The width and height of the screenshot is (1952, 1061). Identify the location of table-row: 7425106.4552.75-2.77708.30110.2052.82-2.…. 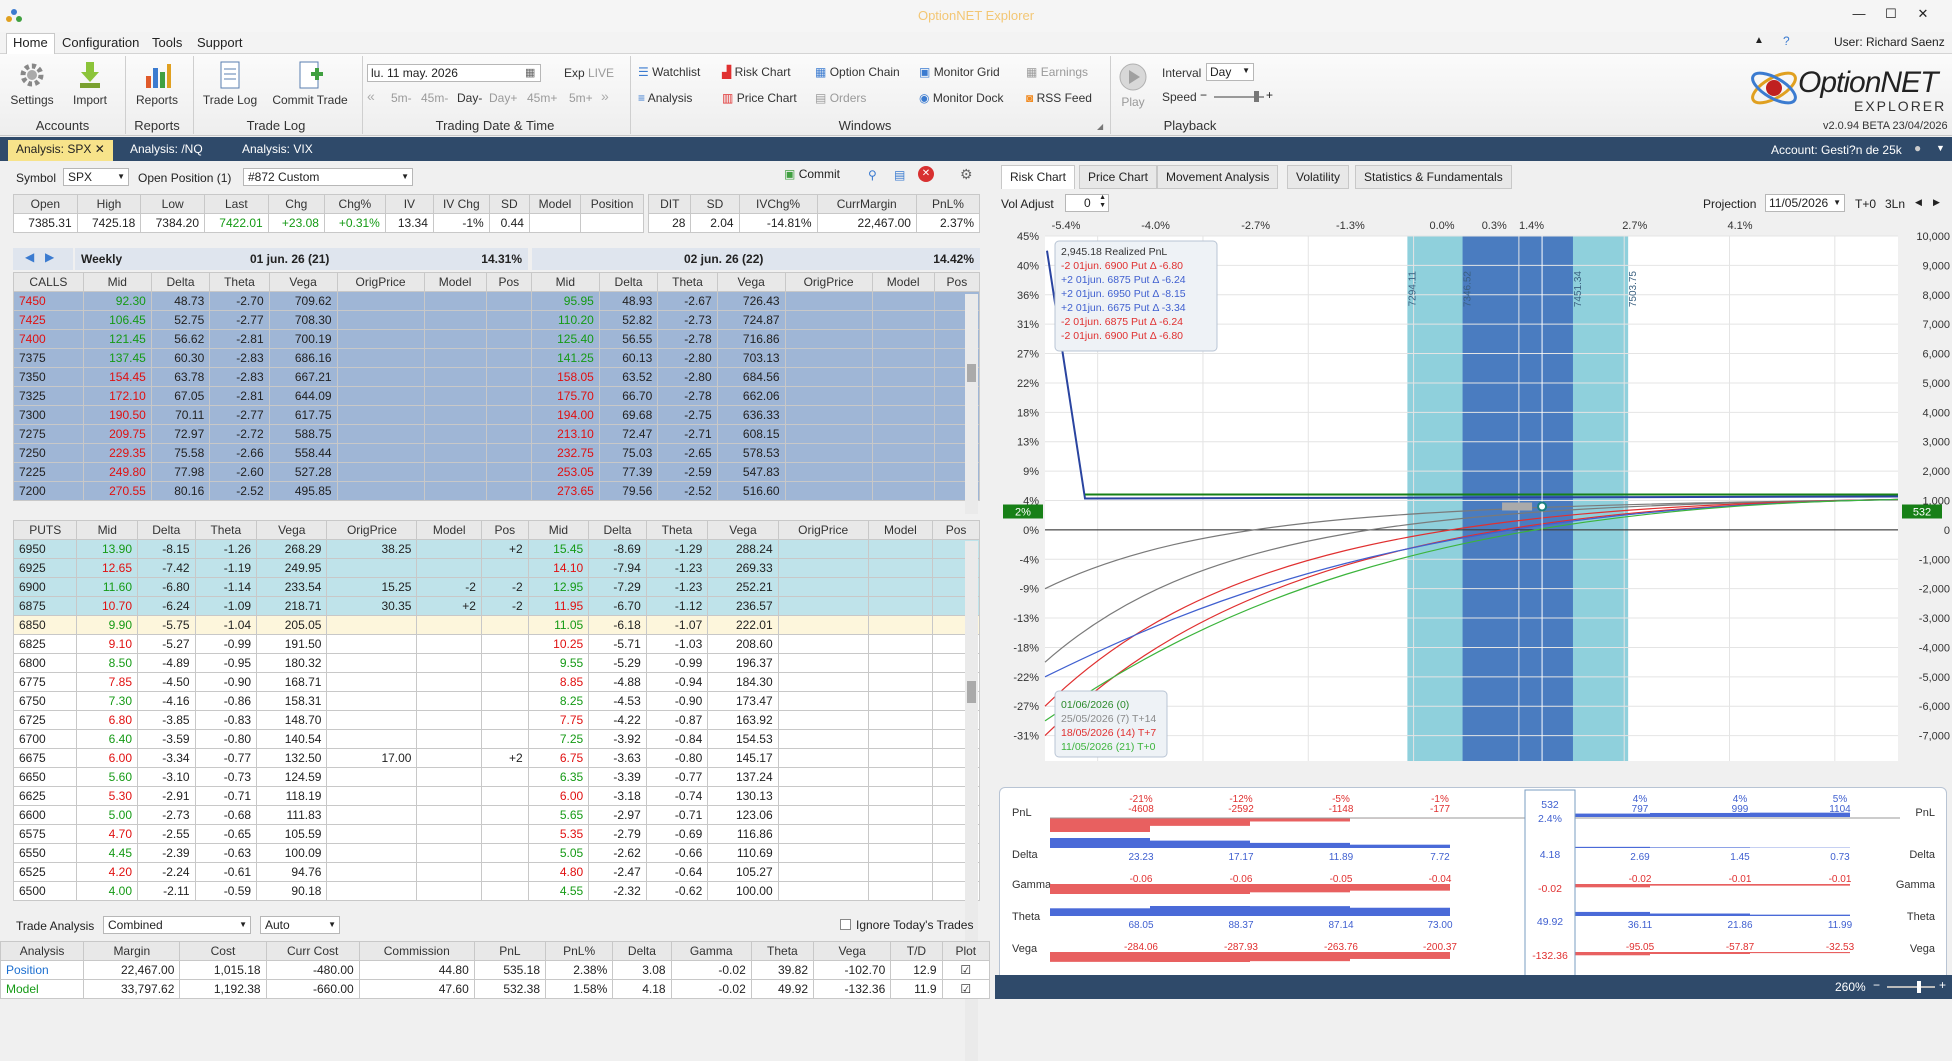
(497, 320).